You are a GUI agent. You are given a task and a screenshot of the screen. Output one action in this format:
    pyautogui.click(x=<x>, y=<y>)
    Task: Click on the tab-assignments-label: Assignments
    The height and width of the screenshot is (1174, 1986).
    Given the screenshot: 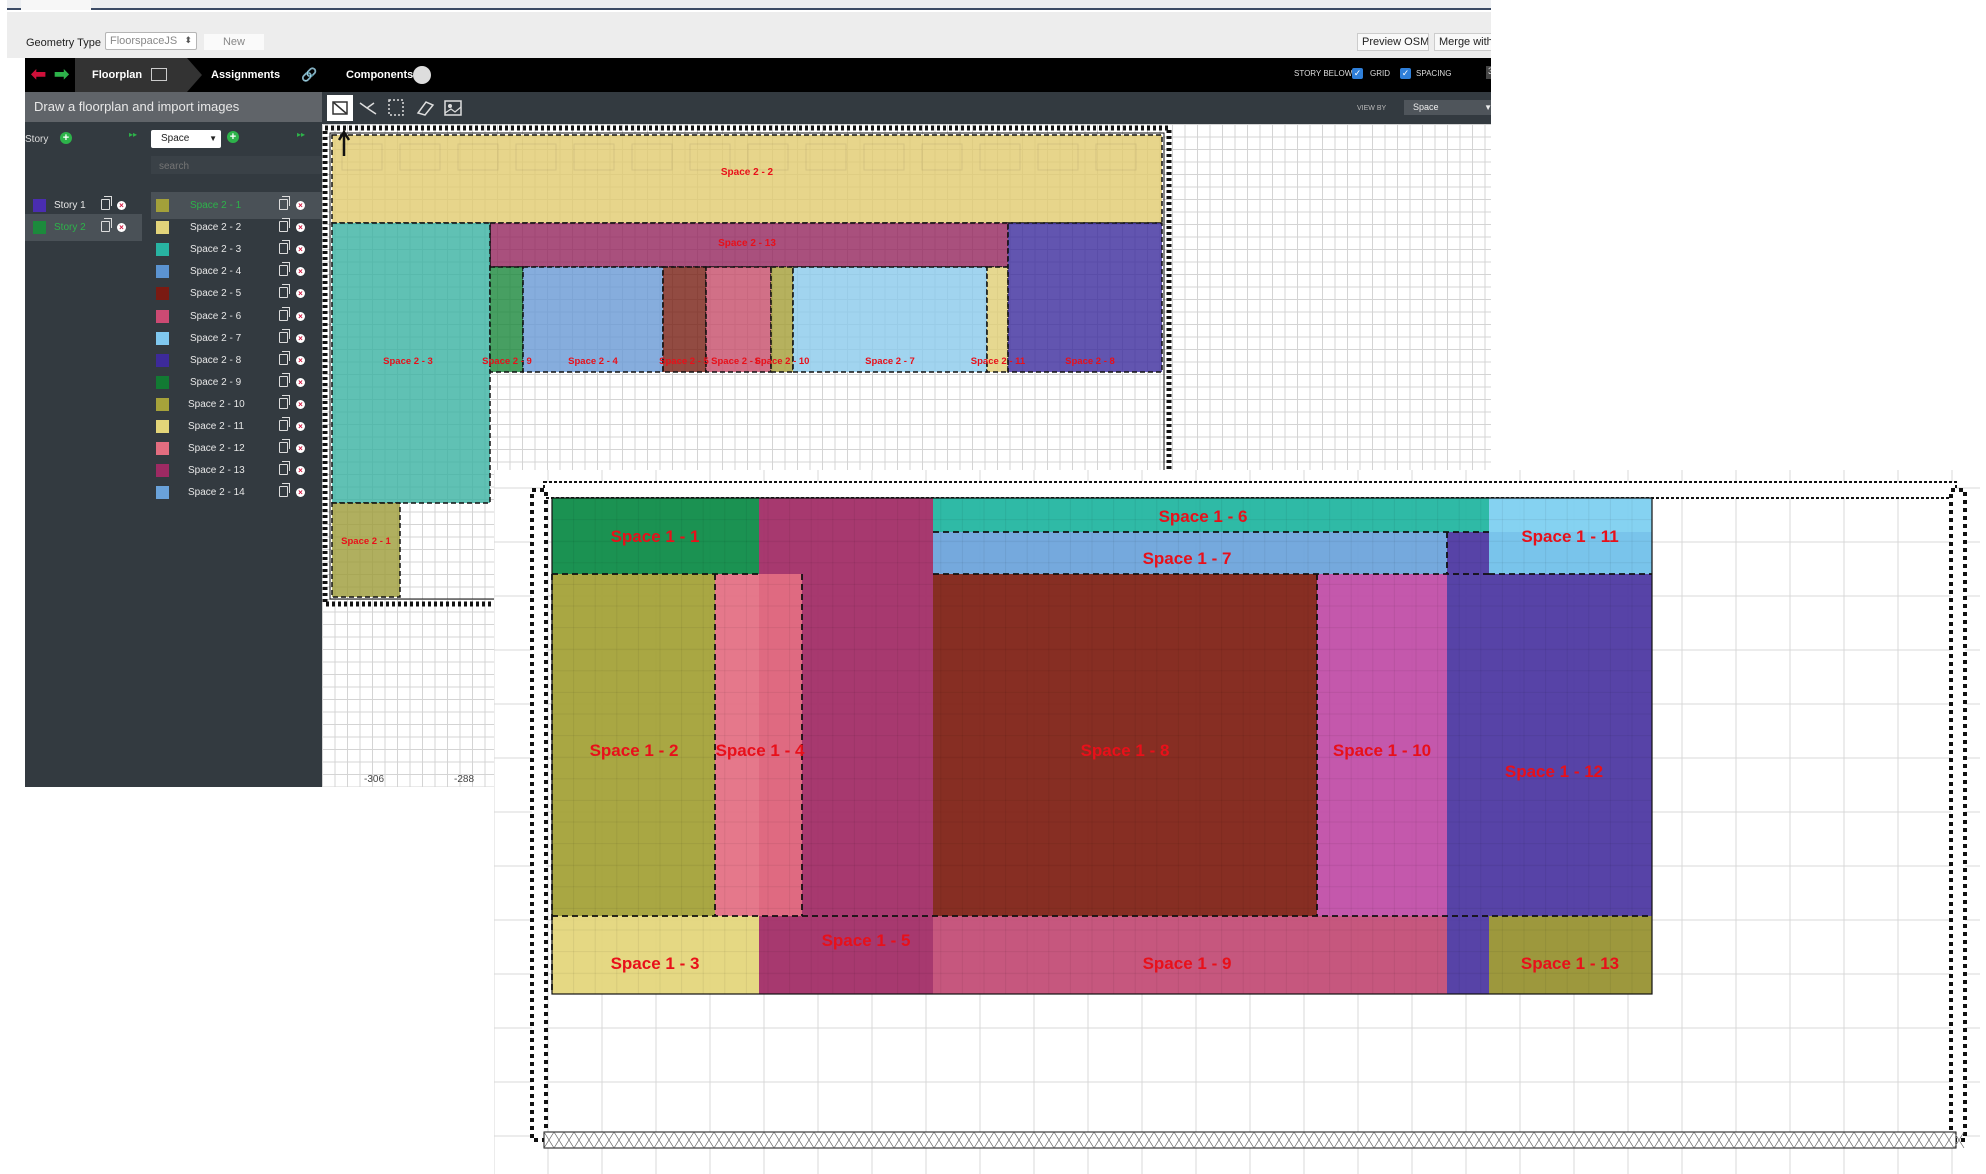 What is the action you would take?
    pyautogui.click(x=246, y=75)
    